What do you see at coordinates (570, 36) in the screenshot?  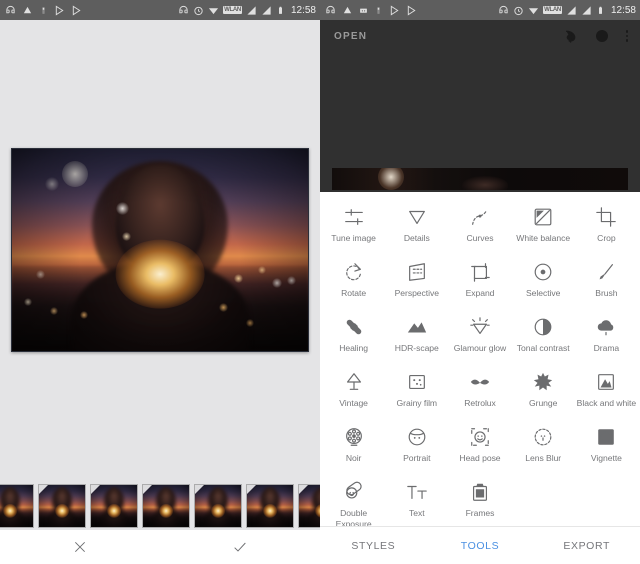 I see `compare-icon` at bounding box center [570, 36].